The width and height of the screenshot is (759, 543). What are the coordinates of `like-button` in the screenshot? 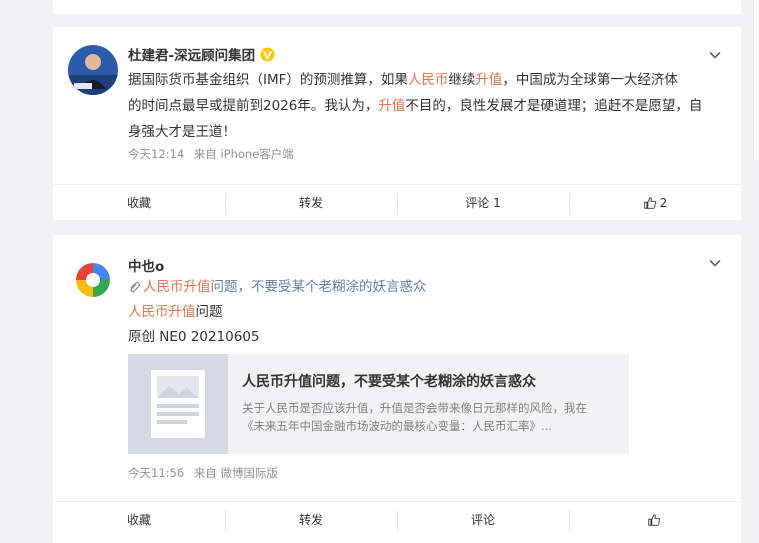 It's located at (655, 519).